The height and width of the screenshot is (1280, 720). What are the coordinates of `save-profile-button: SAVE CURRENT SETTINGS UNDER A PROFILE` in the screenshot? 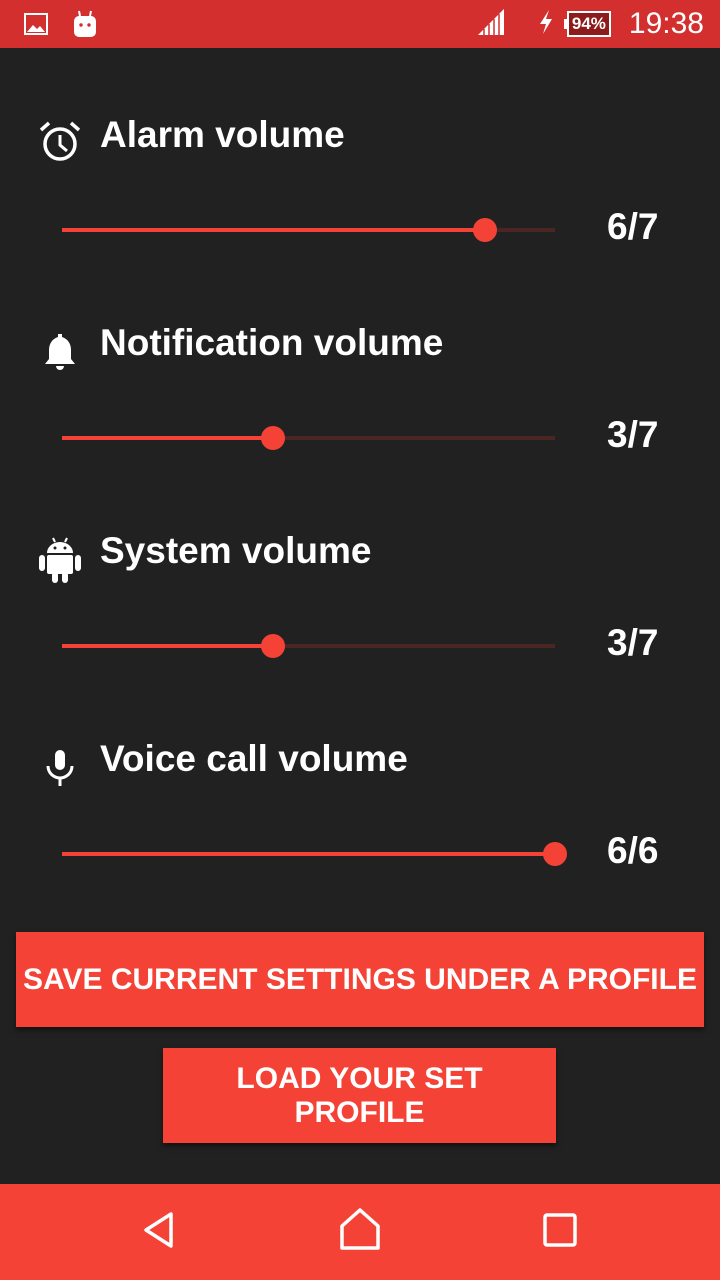 It's located at (360, 979).